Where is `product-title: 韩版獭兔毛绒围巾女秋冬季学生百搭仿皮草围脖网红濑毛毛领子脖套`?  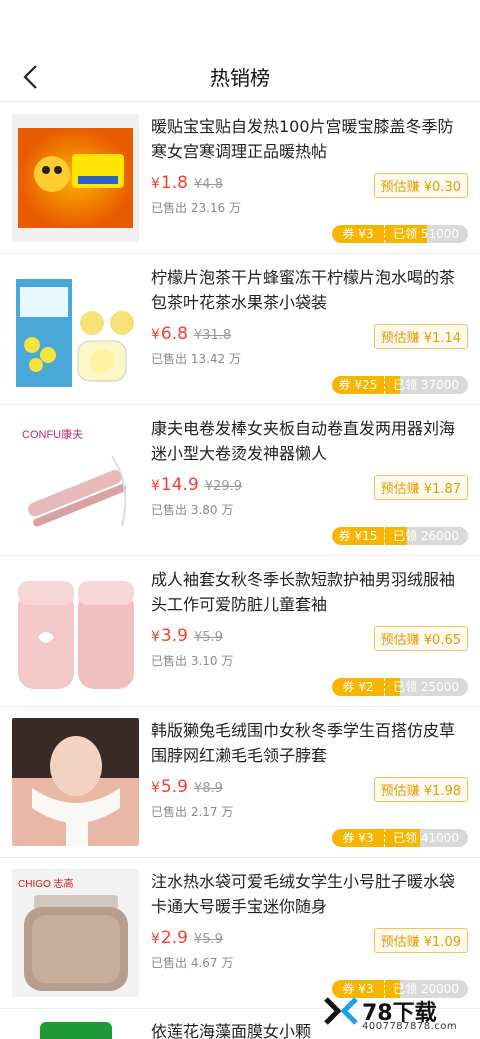
product-title: 韩版獭兔毛绒围巾女秋冬季学生百搭仿皮草围脖网红濑毛毛领子脖套 is located at coordinates (303, 743).